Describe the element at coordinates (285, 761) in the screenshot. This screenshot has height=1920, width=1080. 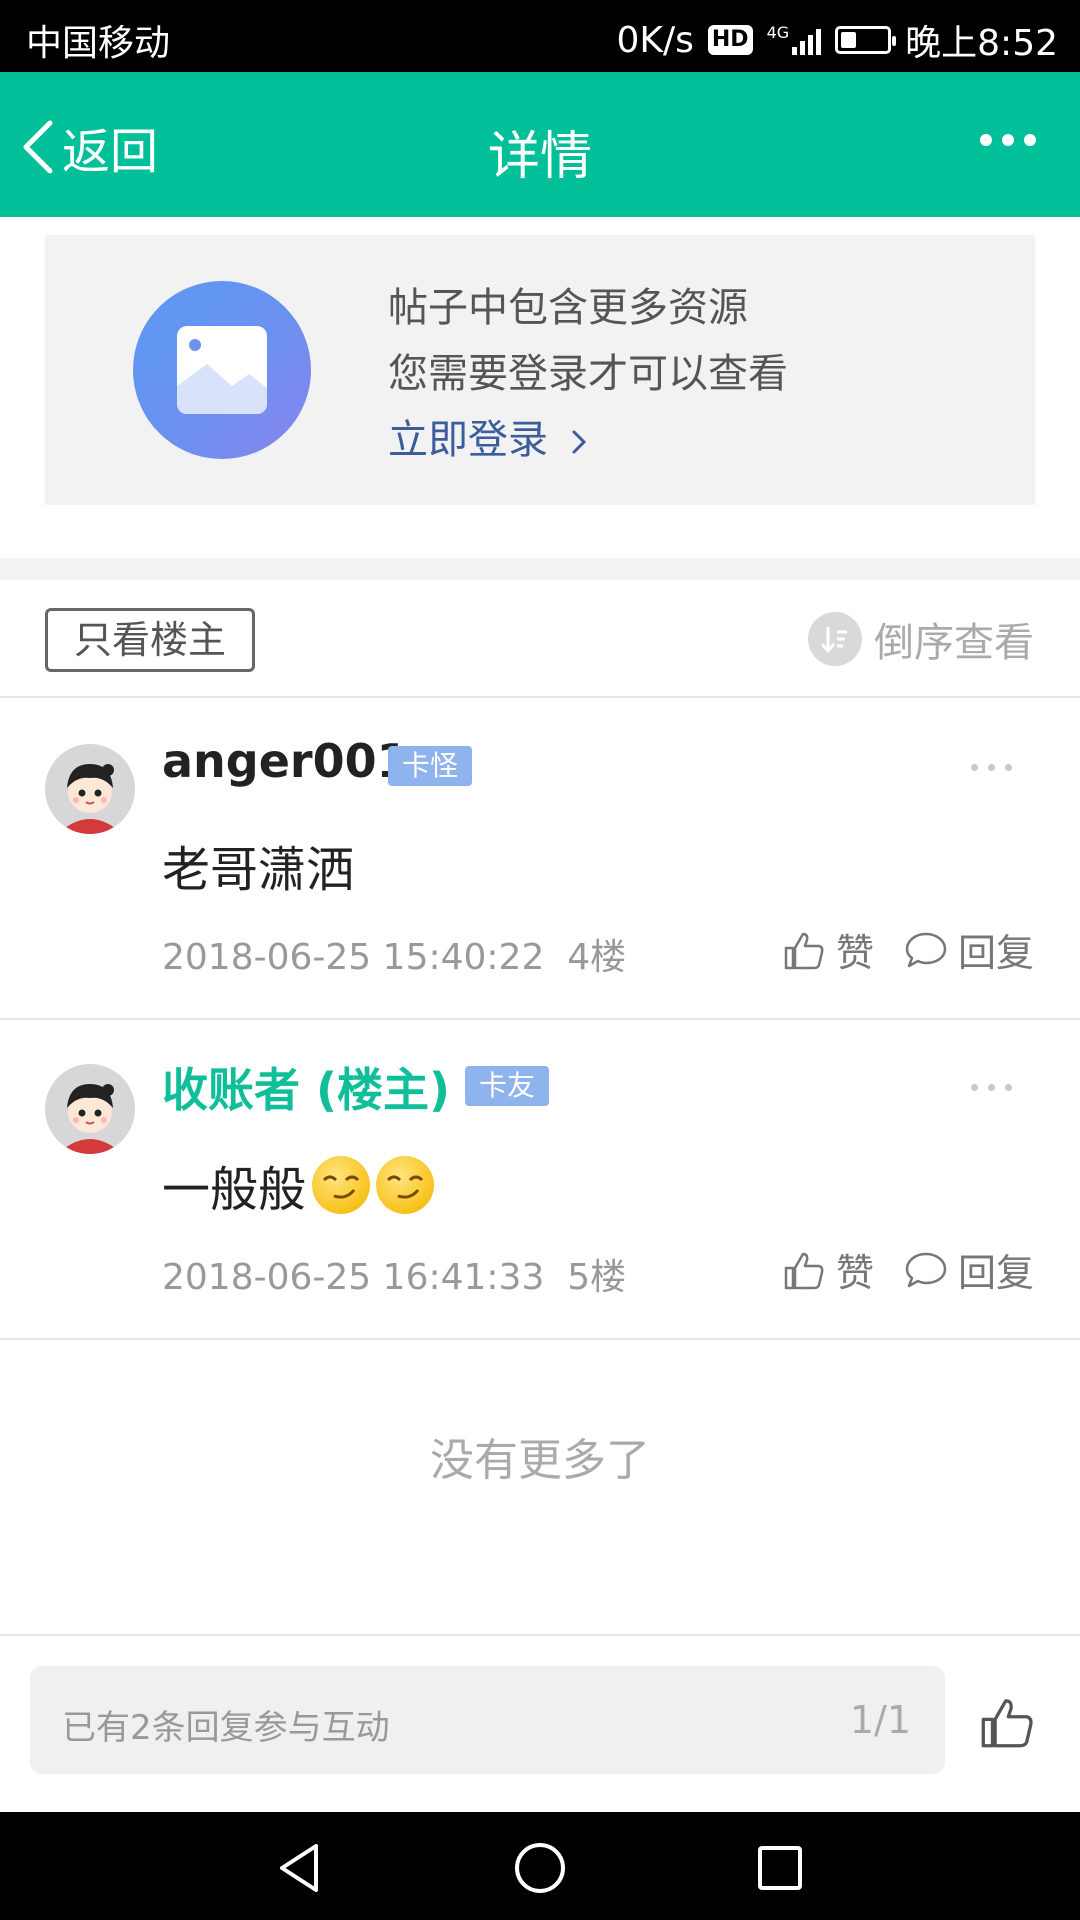
I see `username: anger001` at that location.